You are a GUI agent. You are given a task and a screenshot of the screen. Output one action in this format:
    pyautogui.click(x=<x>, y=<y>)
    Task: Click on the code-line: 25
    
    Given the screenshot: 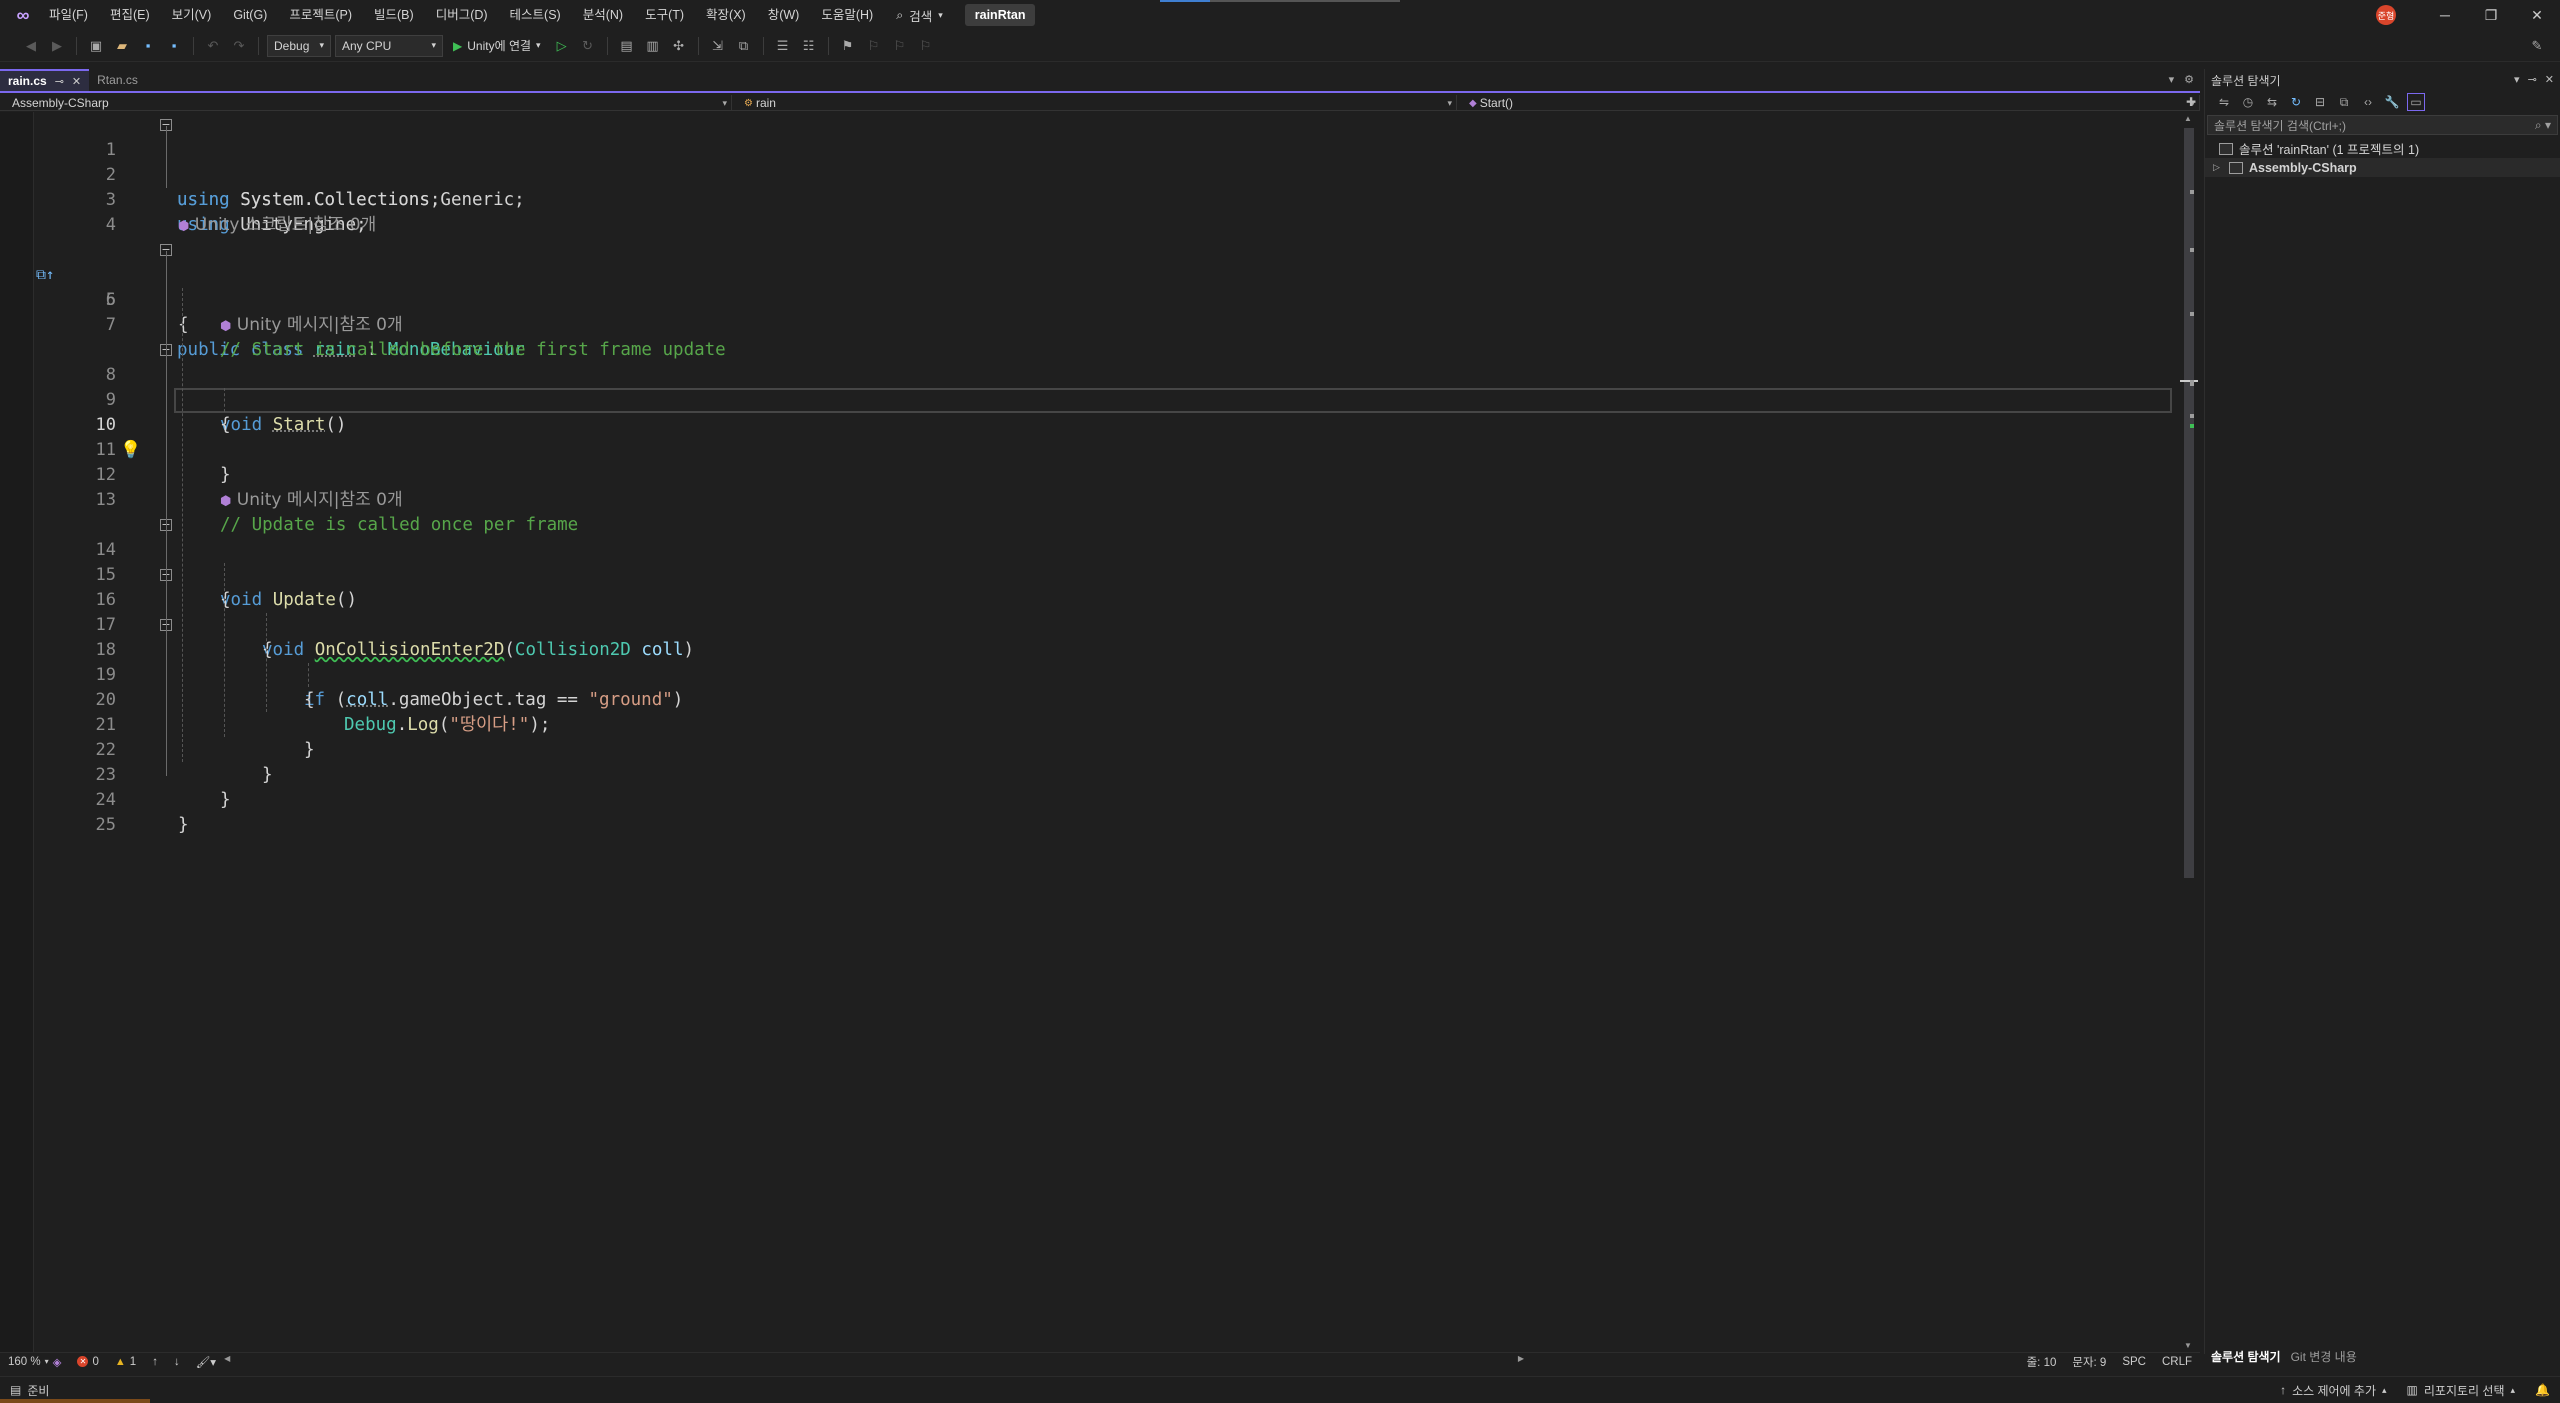 What is the action you would take?
    pyautogui.click(x=1089, y=811)
    